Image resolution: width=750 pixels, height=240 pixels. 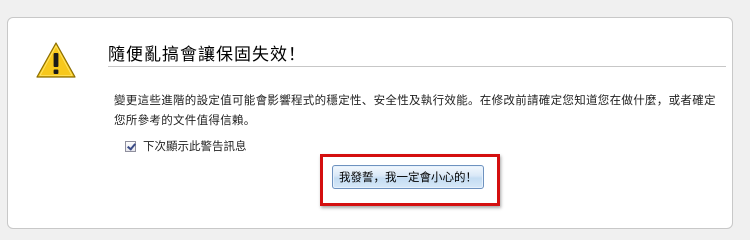 I want to click on warning-title: 隨便亂搞會讓保固失效！, so click(x=207, y=55).